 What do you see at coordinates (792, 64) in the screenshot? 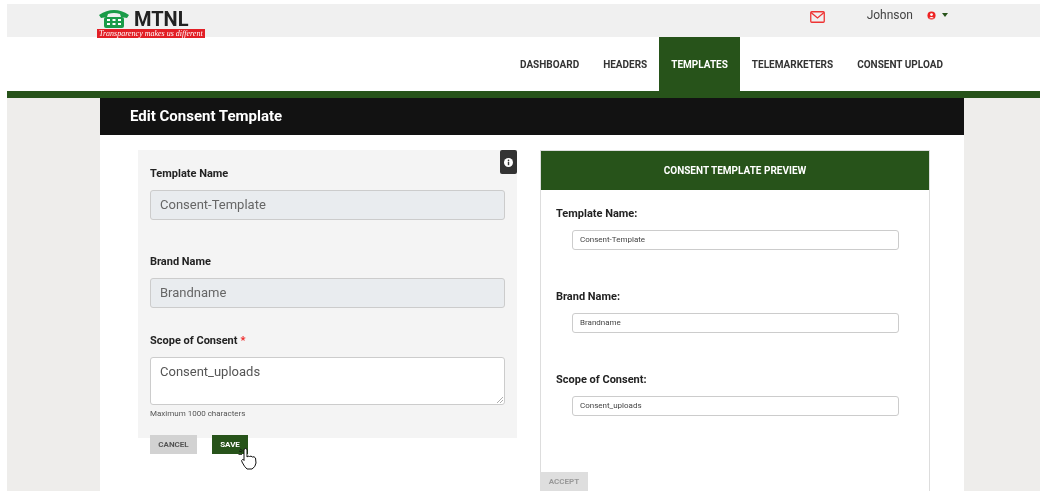
I see `nav-tab: TELEMARKETERS` at bounding box center [792, 64].